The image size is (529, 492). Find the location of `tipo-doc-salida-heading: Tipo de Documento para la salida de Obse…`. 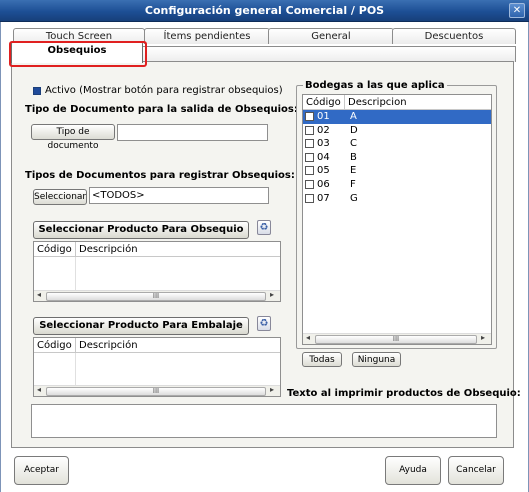

tipo-doc-salida-heading: Tipo de Documento para la salida de Obse… is located at coordinates (161, 109).